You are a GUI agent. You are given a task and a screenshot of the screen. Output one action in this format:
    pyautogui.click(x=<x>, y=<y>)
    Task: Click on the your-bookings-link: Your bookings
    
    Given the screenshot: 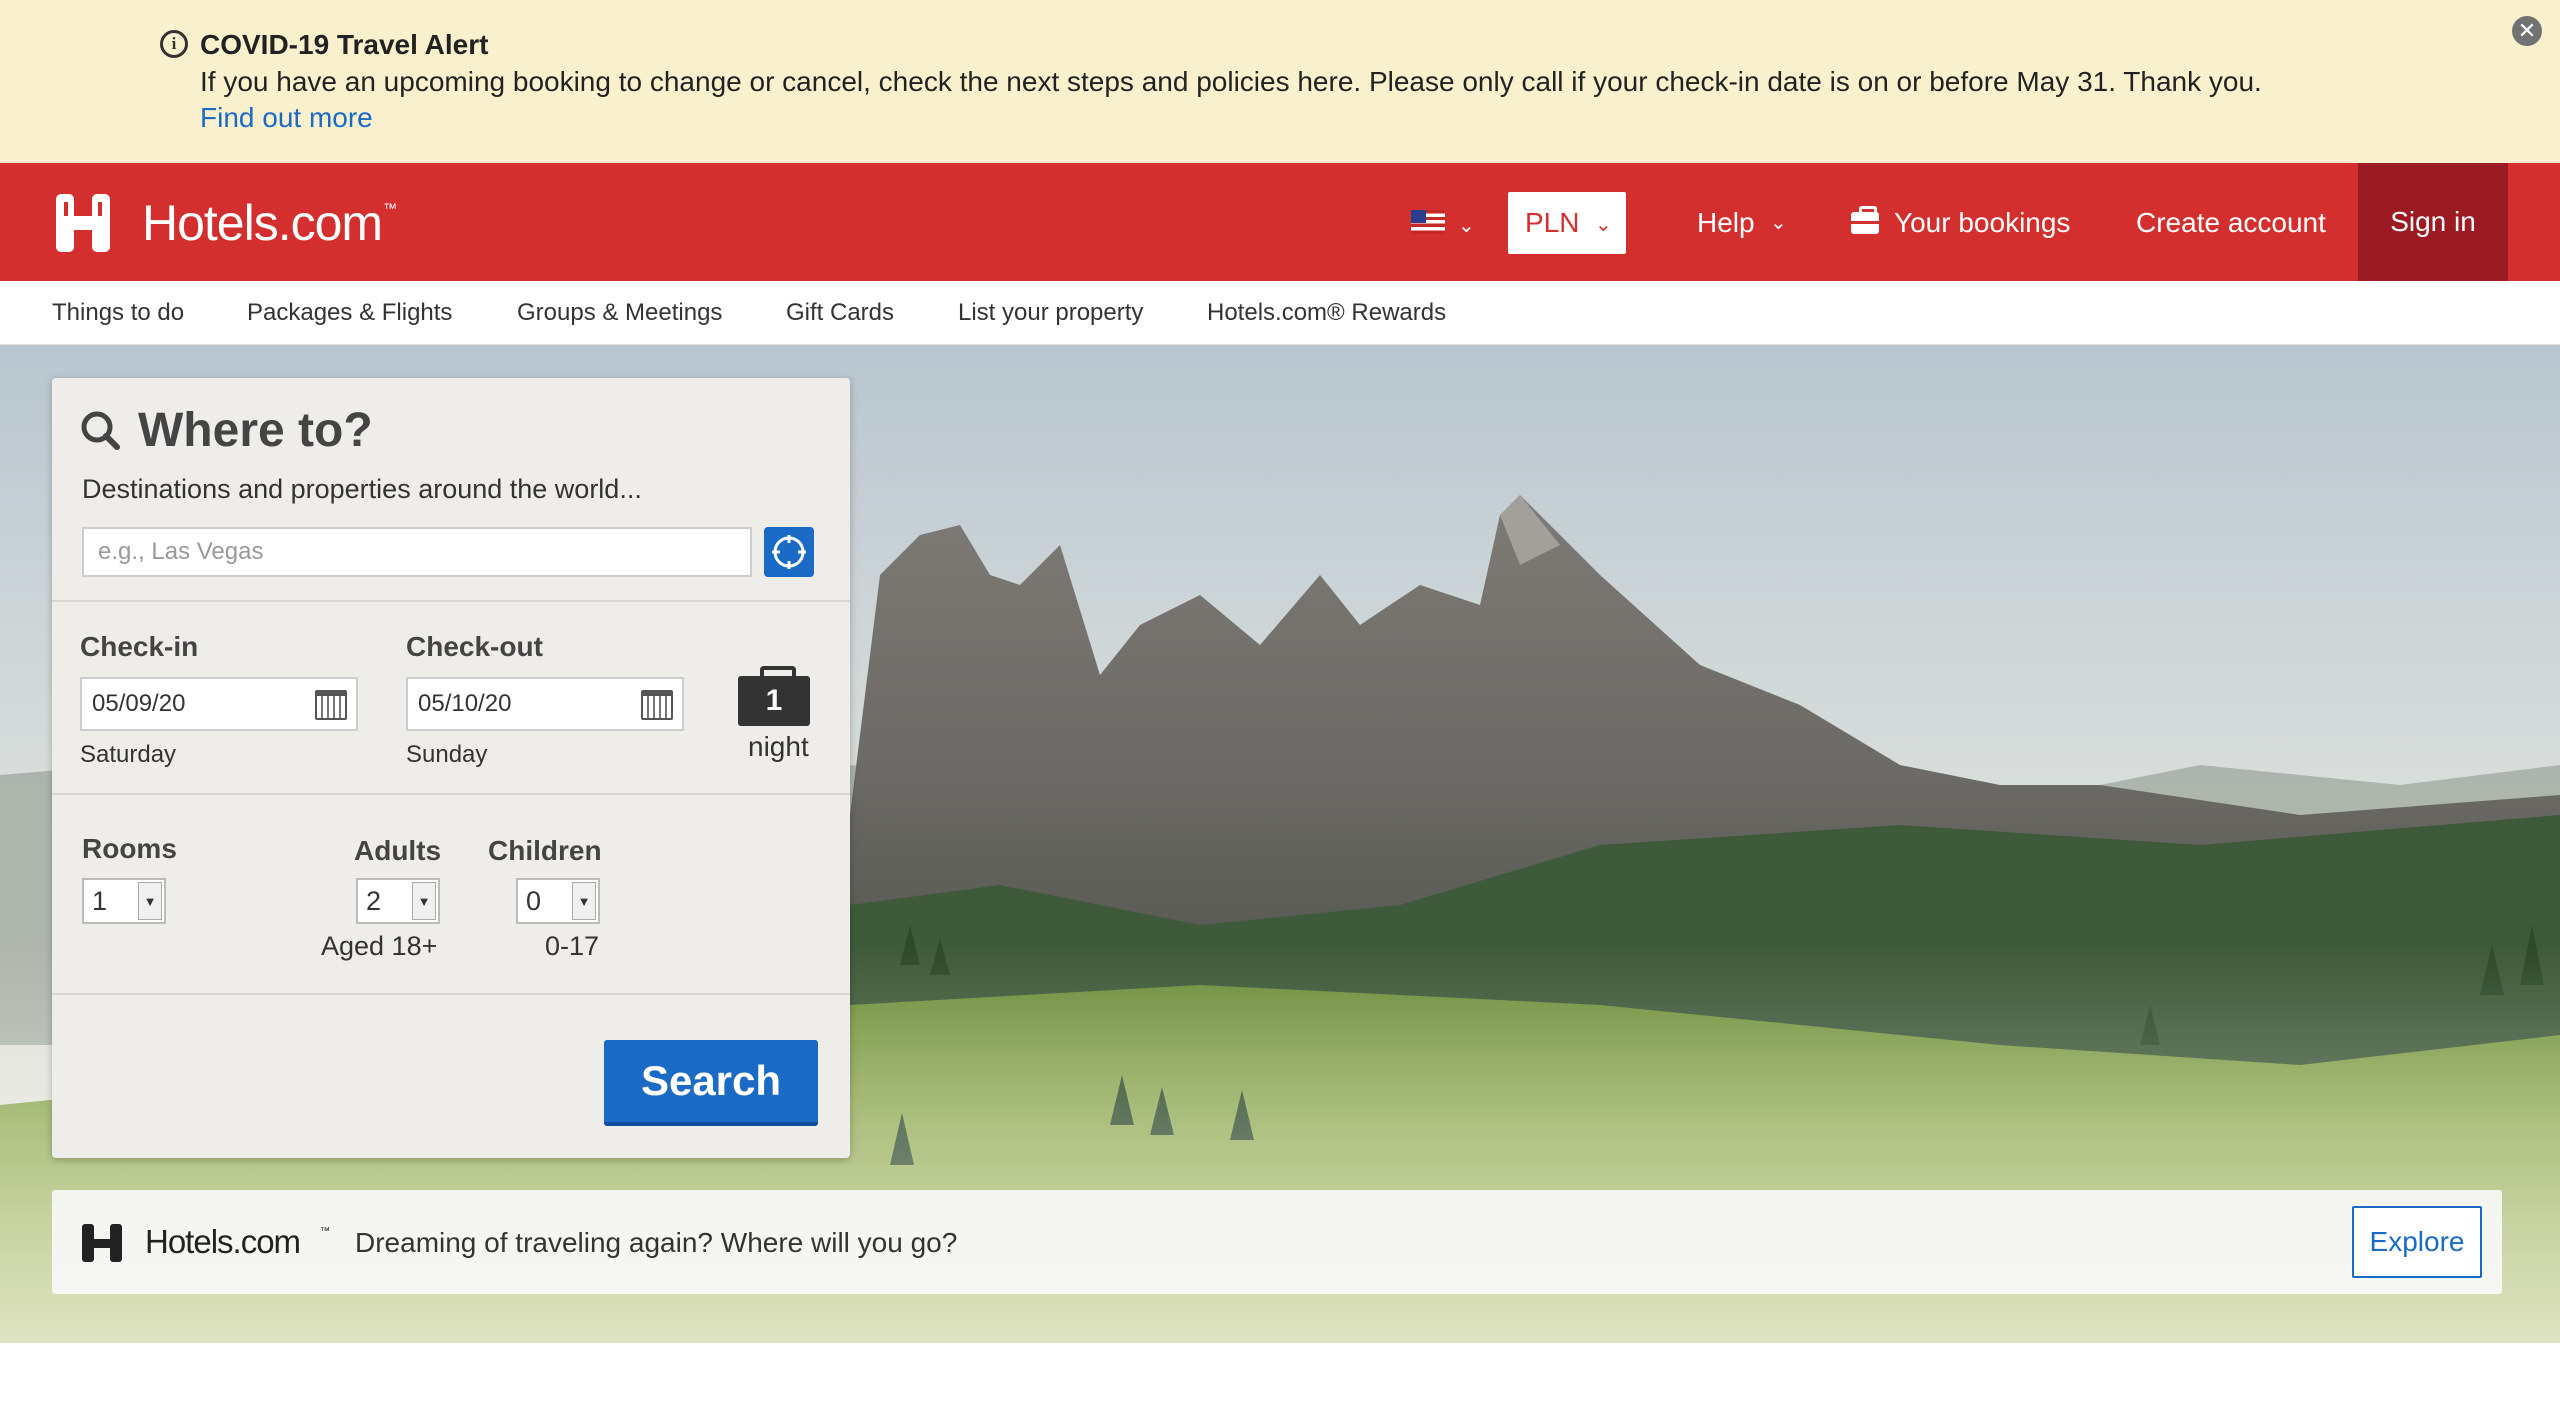 What is the action you would take?
    pyautogui.click(x=1982, y=223)
    